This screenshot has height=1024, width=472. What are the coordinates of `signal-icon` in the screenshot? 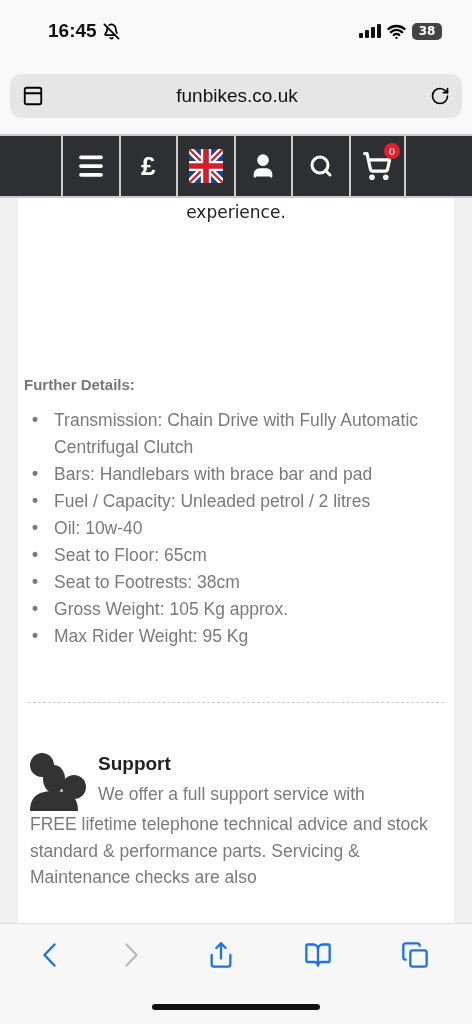 It's located at (370, 31).